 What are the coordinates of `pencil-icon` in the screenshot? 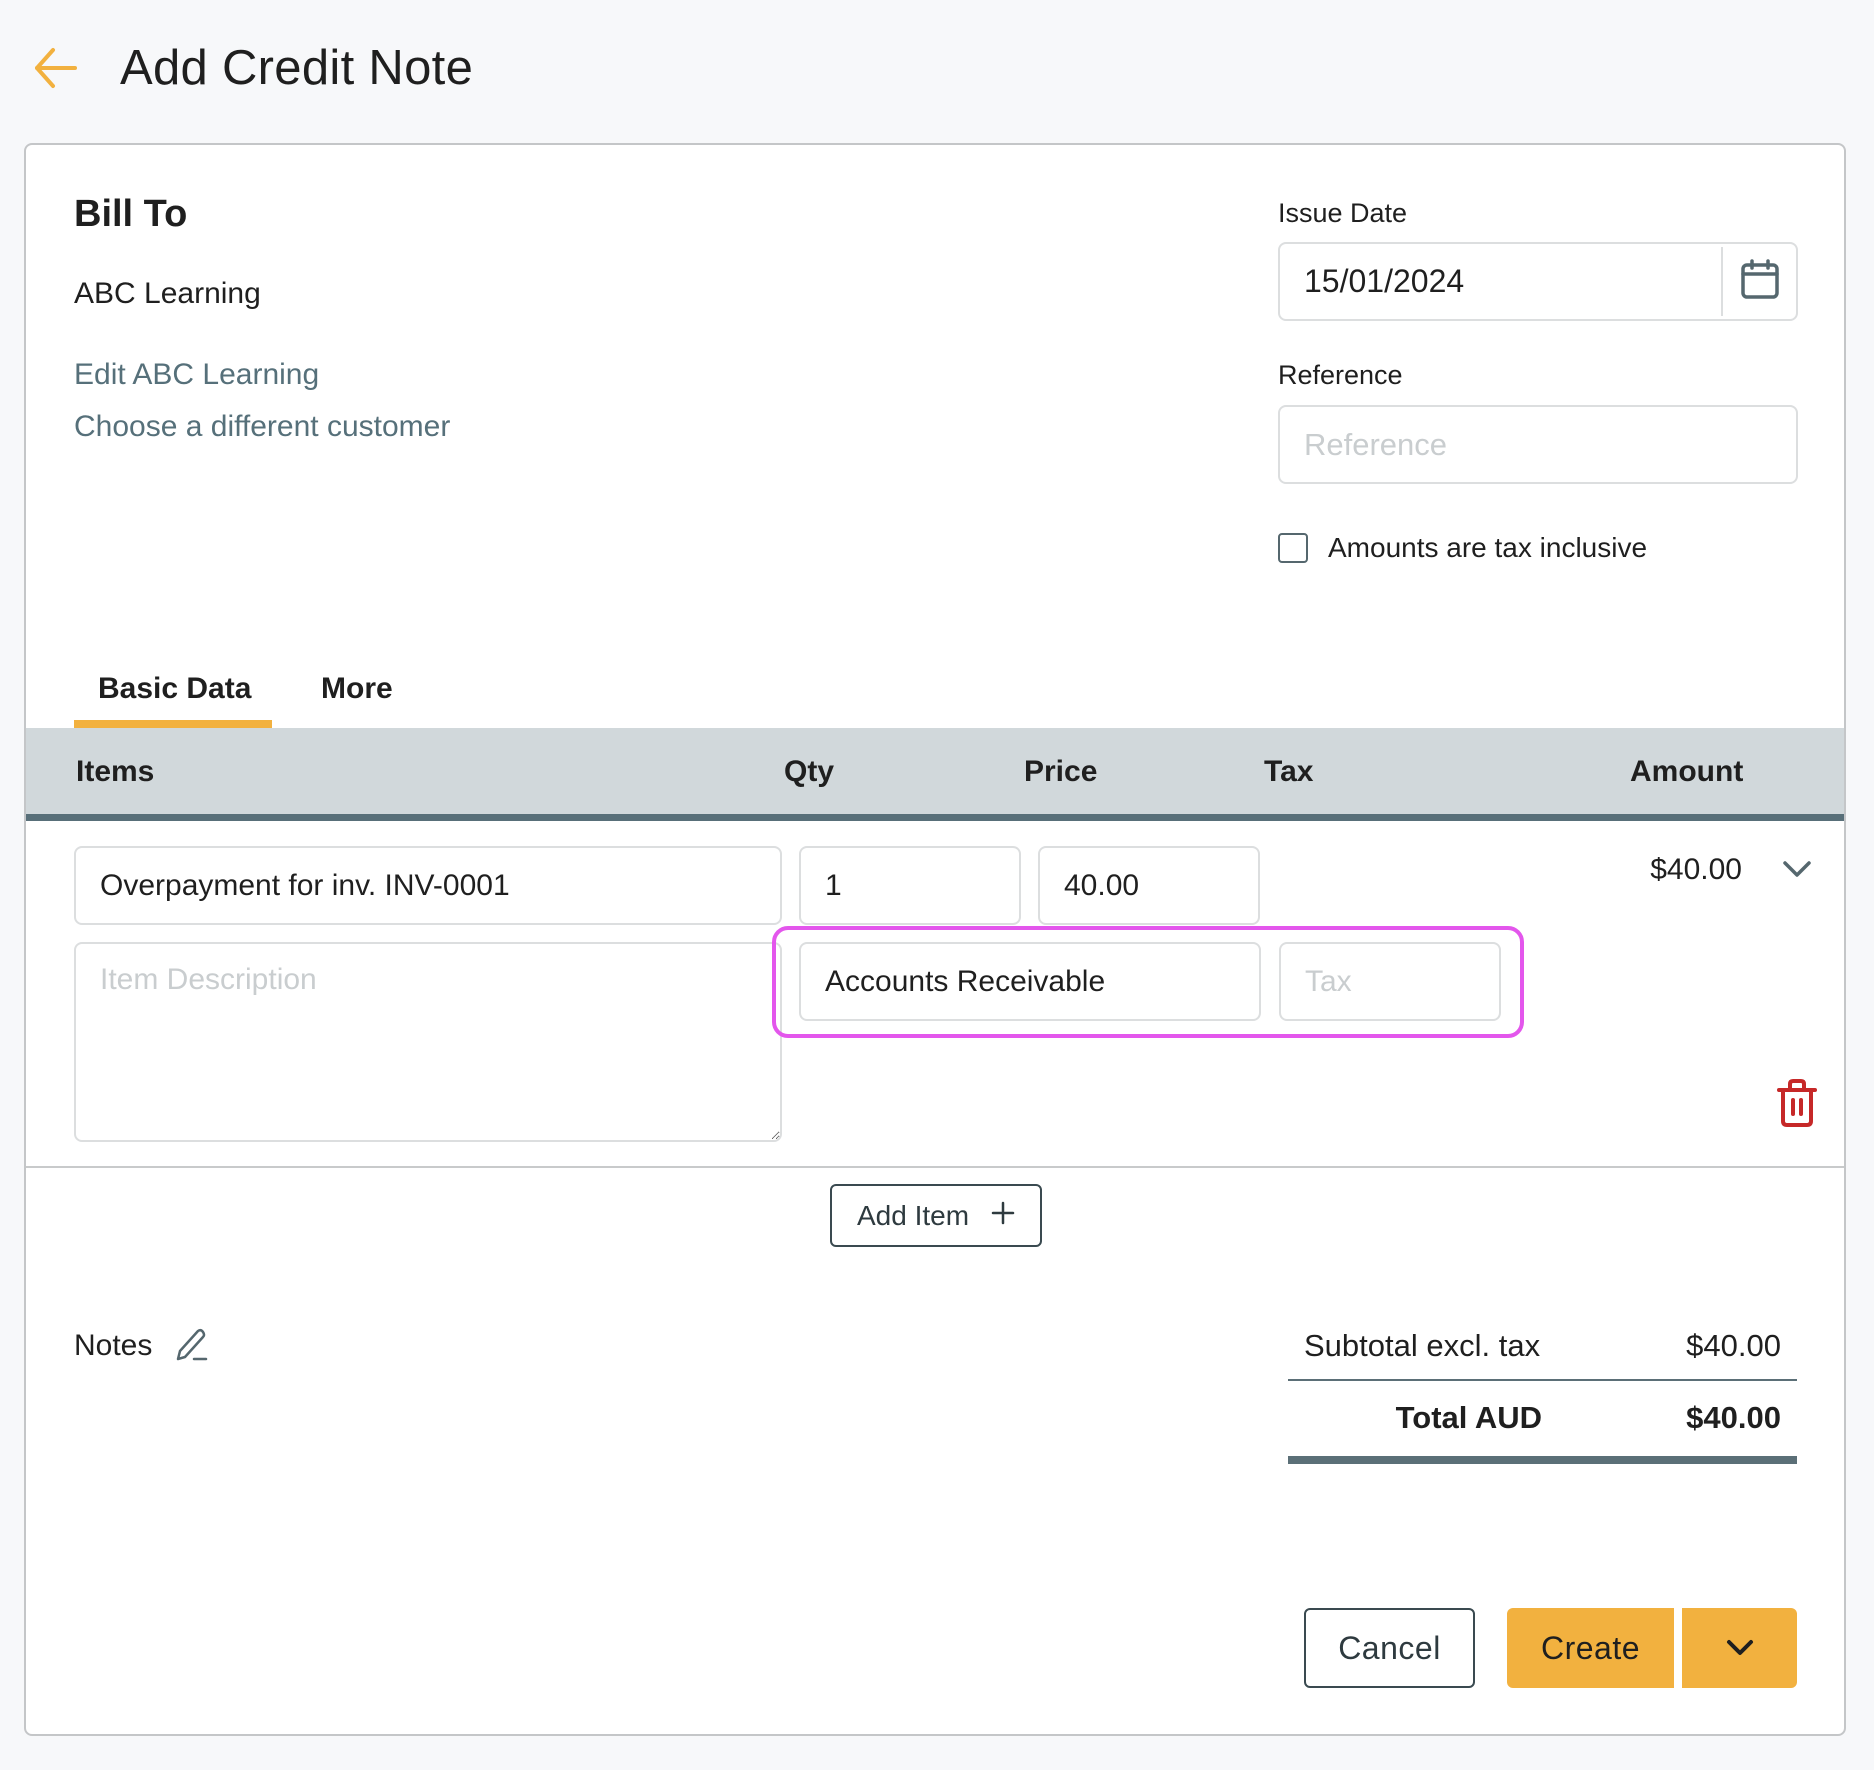 It's located at (192, 1347).